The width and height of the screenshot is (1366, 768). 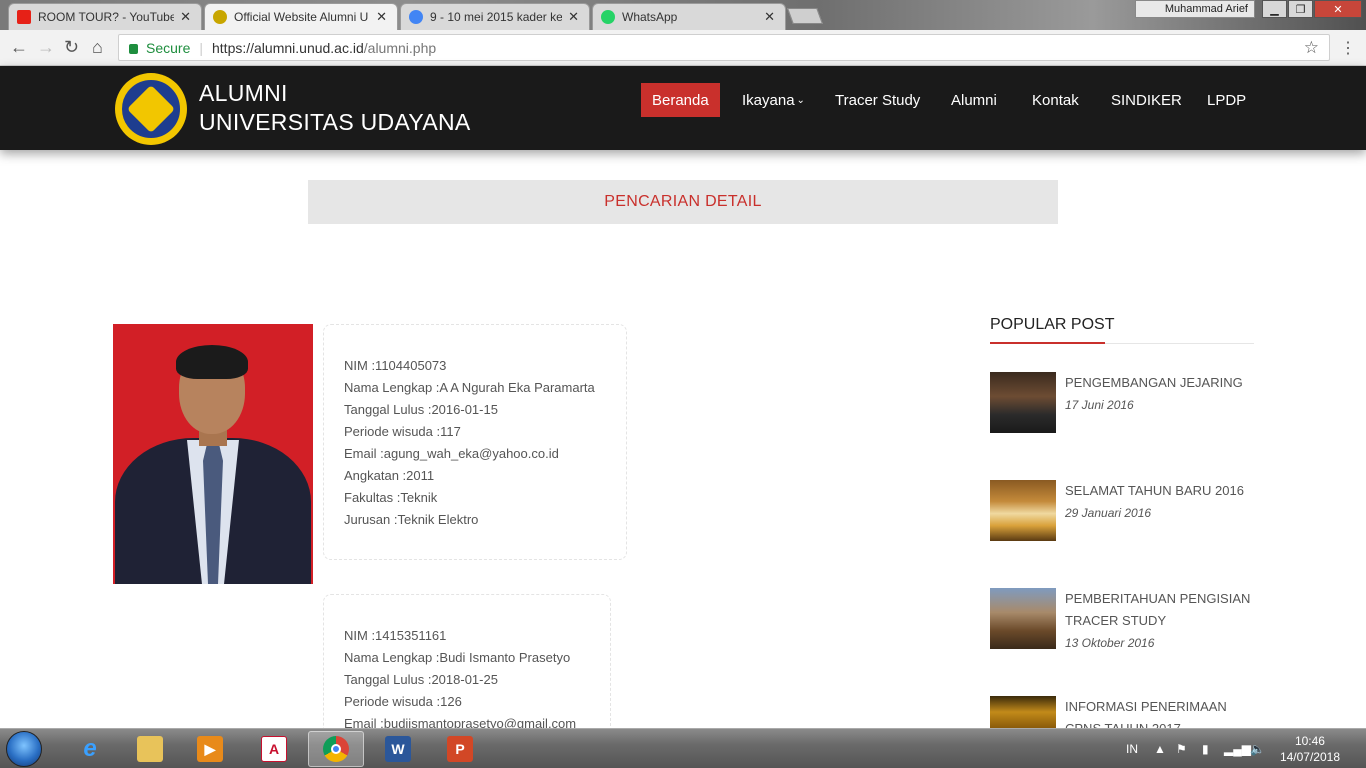 I want to click on brand-line-2: UNIVERSITAS UDAYANA, so click(x=335, y=122).